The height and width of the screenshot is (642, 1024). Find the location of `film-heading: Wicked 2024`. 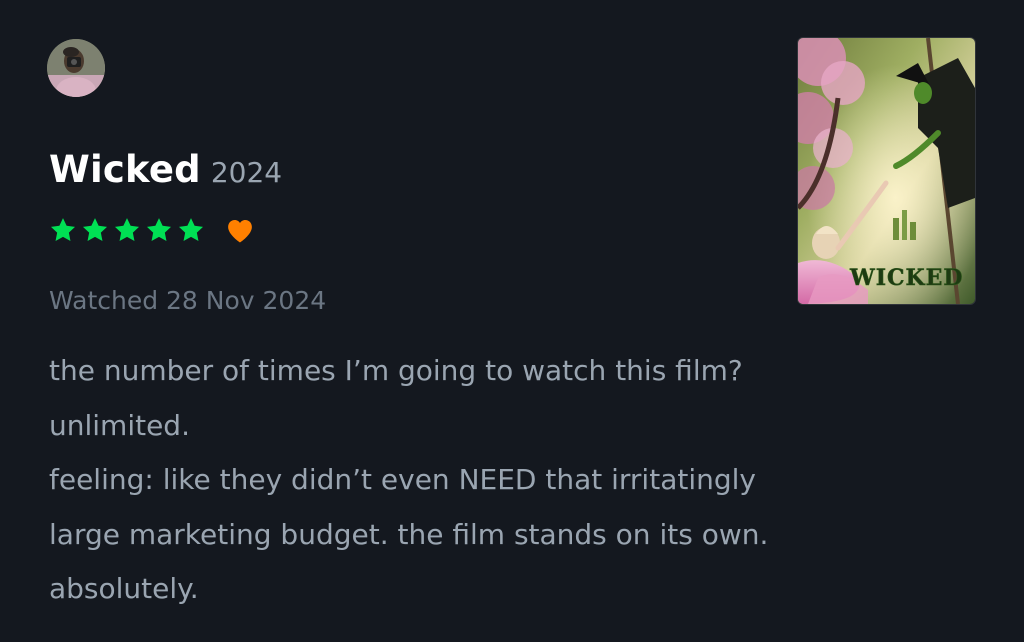

film-heading: Wicked 2024 is located at coordinates (165, 169).